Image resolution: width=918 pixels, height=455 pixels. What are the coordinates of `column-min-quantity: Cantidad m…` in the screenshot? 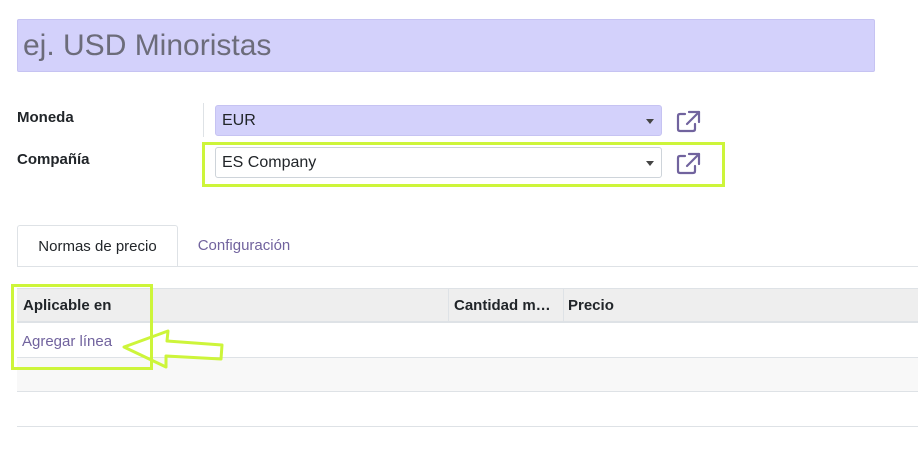 It's located at (508, 305).